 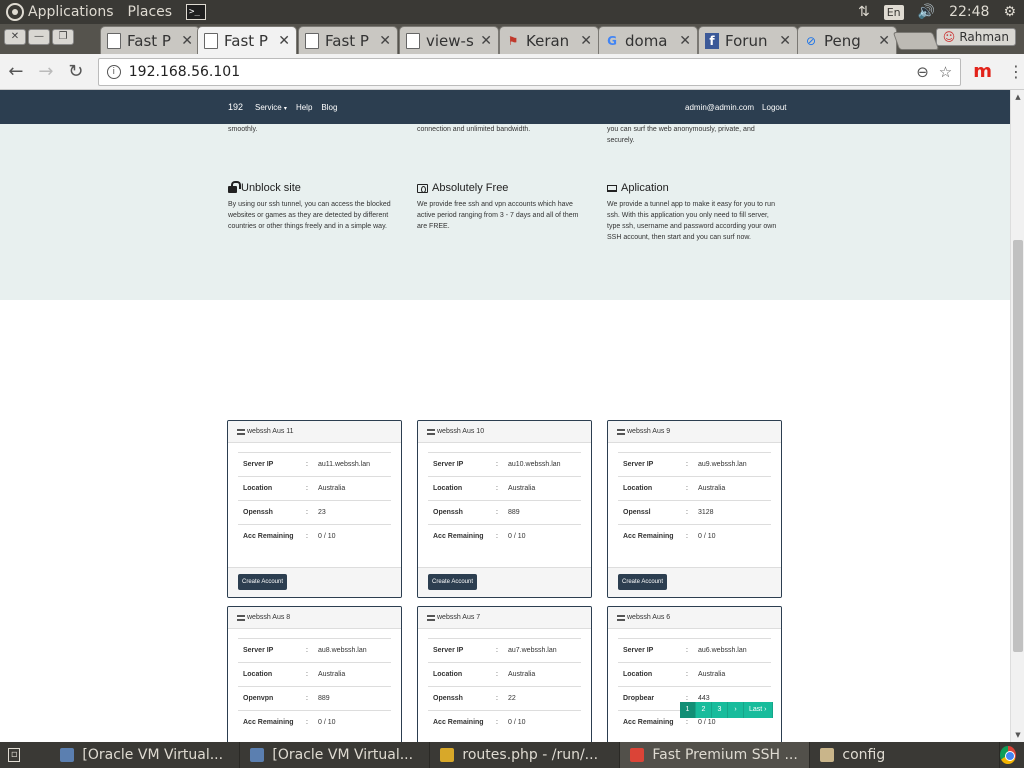 What do you see at coordinates (704, 710) in the screenshot?
I see `page-link: 2` at bounding box center [704, 710].